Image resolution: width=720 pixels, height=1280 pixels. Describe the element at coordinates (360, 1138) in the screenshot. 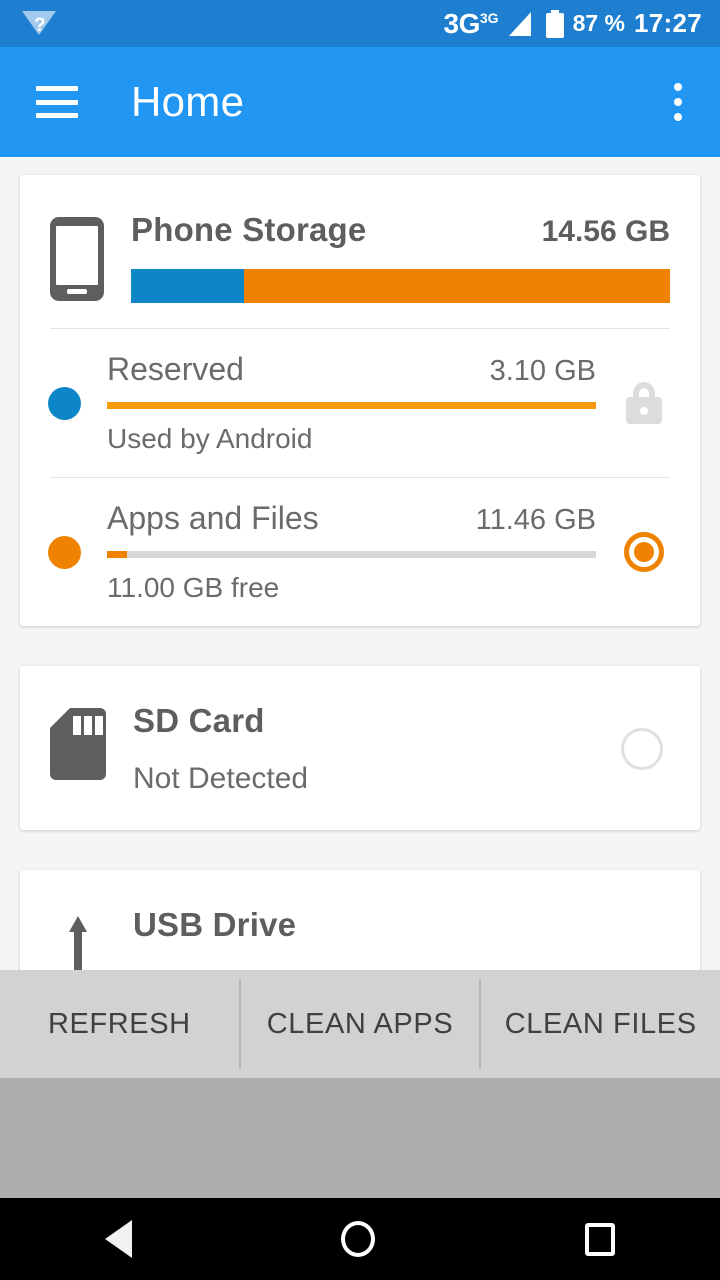

I see `bottom-filler` at that location.